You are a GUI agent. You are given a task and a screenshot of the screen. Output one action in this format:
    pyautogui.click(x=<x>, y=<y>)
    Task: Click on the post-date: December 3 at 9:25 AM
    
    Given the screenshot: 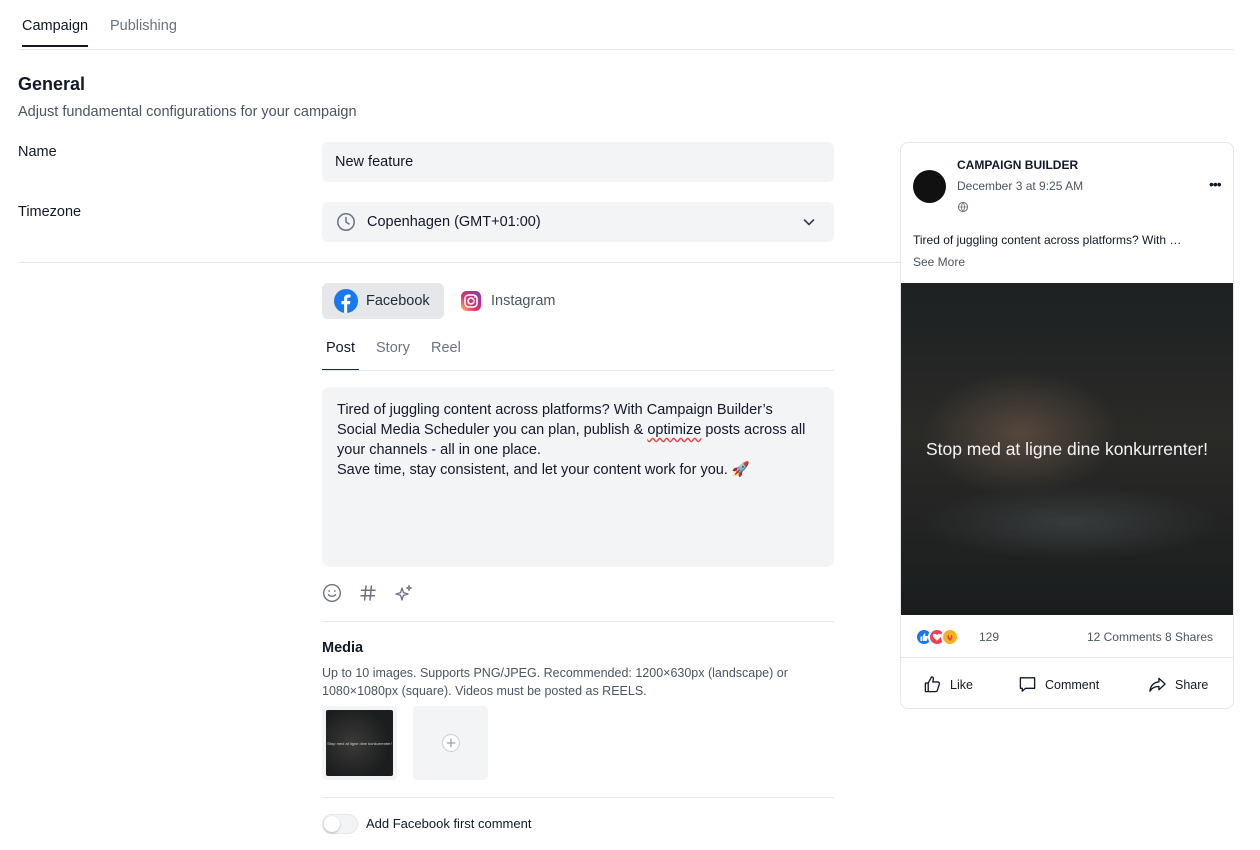 What is the action you would take?
    pyautogui.click(x=1020, y=186)
    